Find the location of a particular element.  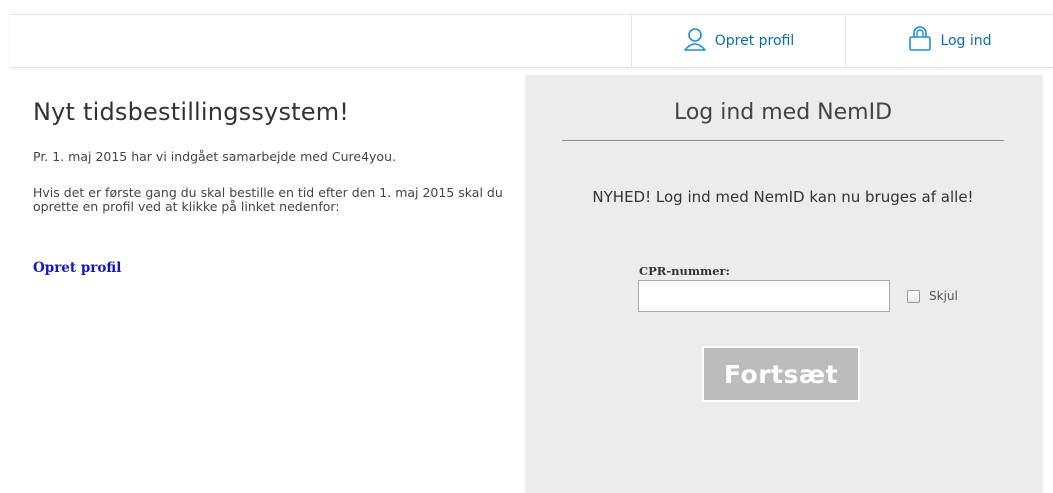

nav-login: Log ind is located at coordinates (949, 41).